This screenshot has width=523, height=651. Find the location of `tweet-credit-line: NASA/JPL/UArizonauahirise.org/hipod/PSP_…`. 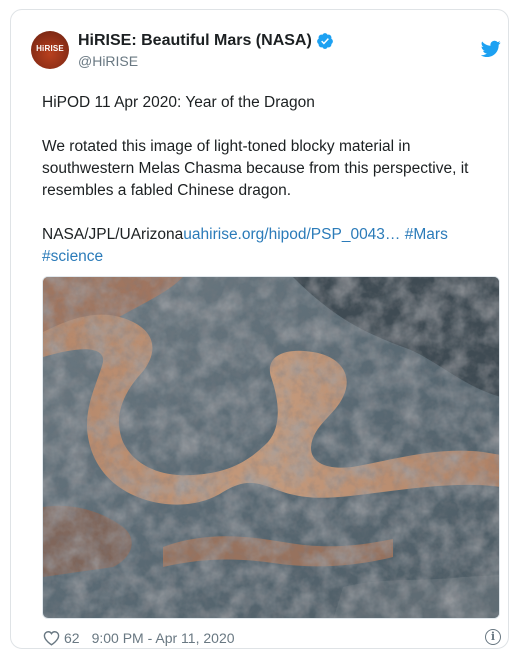

tweet-credit-line: NASA/JPL/UArizonauahirise.org/hipod/PSP_… is located at coordinates (272, 235).